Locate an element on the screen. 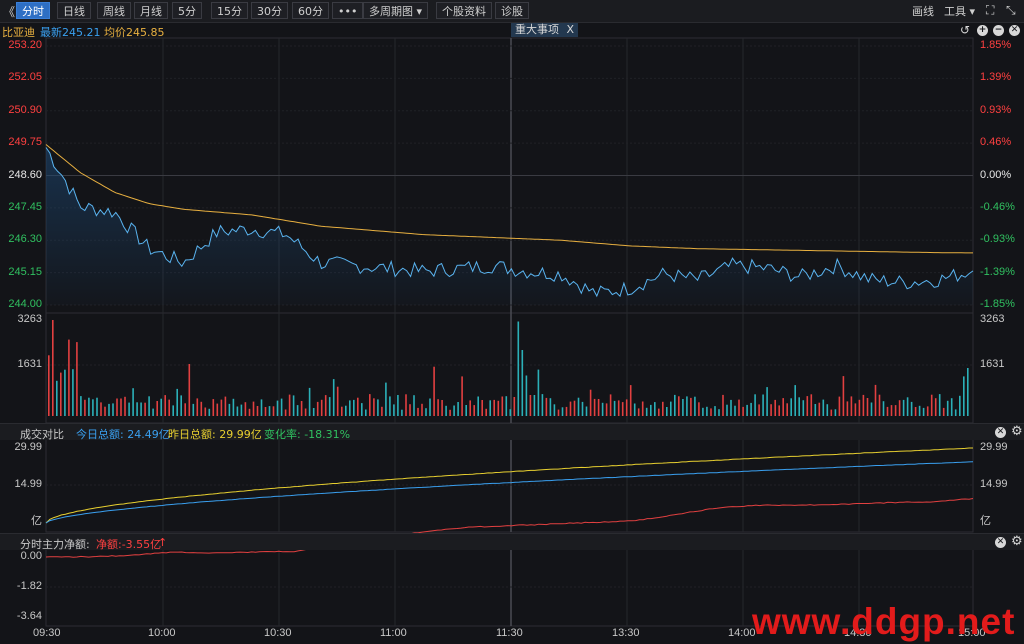 The image size is (1024, 644). yesterday-amount: 昨日总额: 29.99亿 is located at coordinates (215, 434).